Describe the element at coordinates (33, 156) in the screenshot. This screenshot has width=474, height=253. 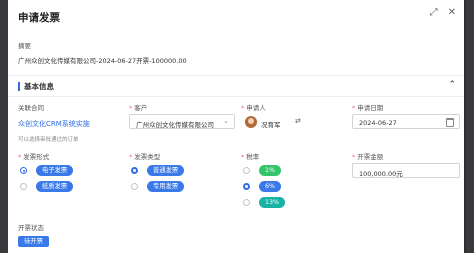
I see `invoice-form-label: 发票形式` at that location.